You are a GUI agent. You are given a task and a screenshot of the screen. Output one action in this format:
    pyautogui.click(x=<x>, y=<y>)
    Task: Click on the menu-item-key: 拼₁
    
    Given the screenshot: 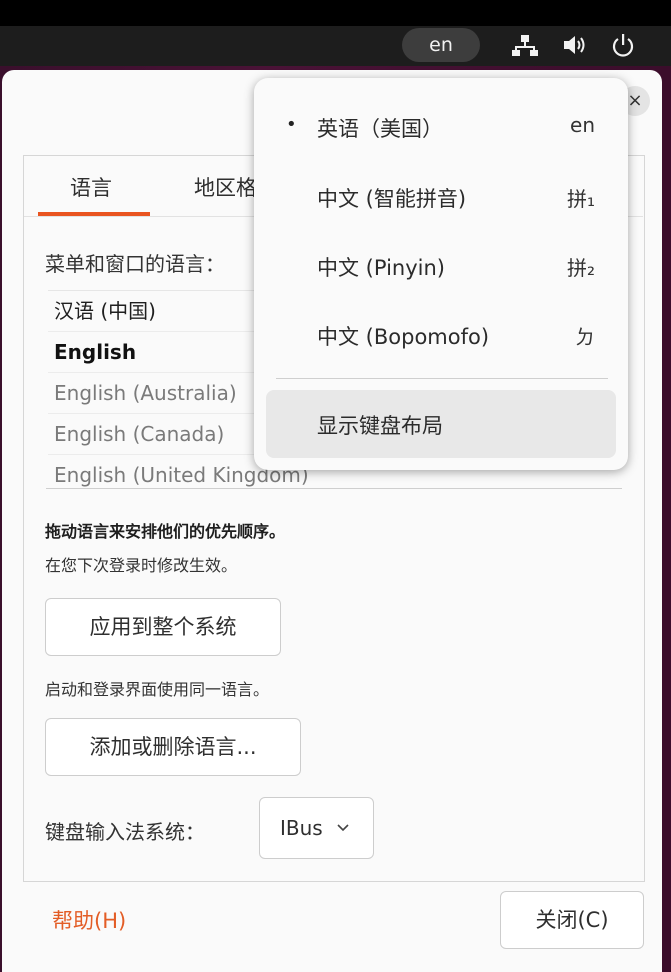 What is the action you would take?
    pyautogui.click(x=580, y=199)
    